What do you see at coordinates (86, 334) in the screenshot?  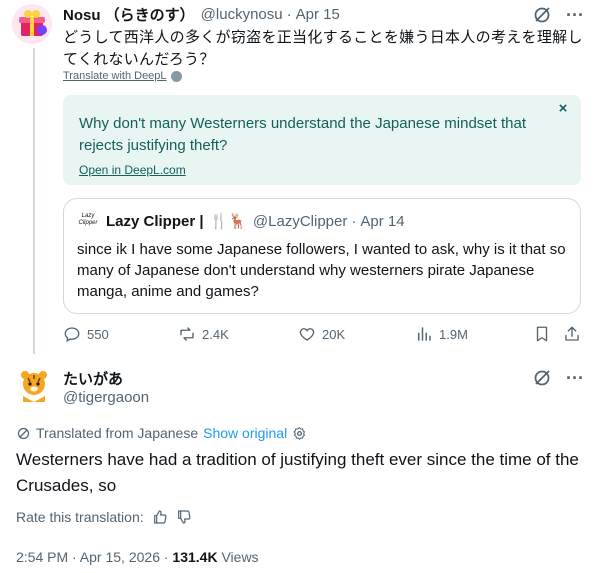 I see `reply-button: 550` at bounding box center [86, 334].